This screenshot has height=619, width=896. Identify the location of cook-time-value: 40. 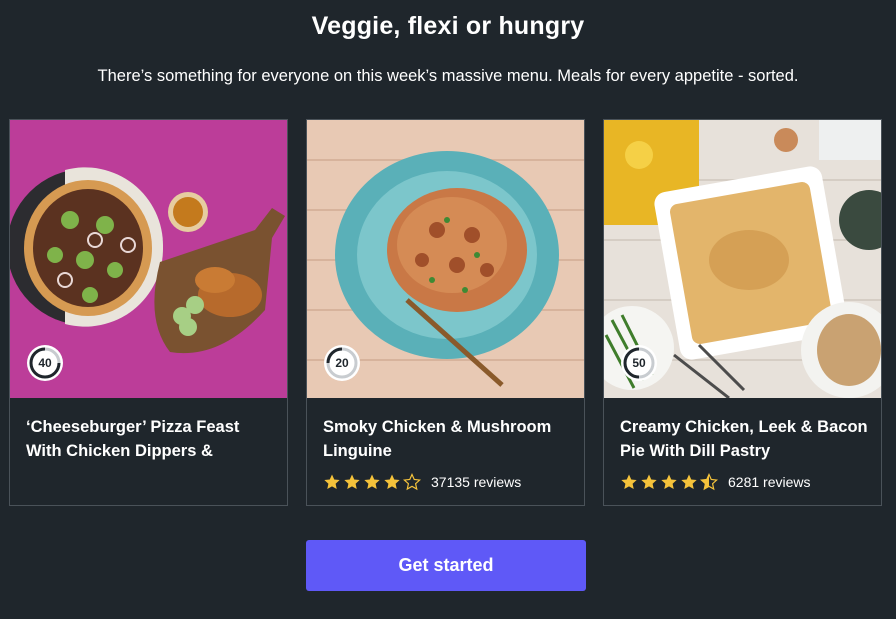
(45, 363).